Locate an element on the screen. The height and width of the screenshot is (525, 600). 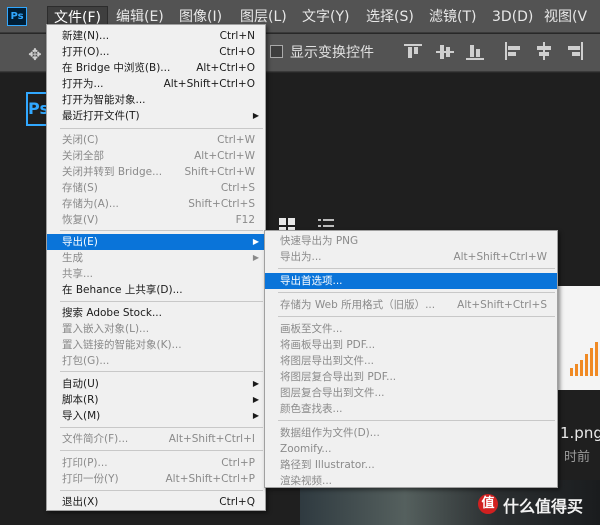
menu-3d: 3D(D) is located at coordinates (512, 17).